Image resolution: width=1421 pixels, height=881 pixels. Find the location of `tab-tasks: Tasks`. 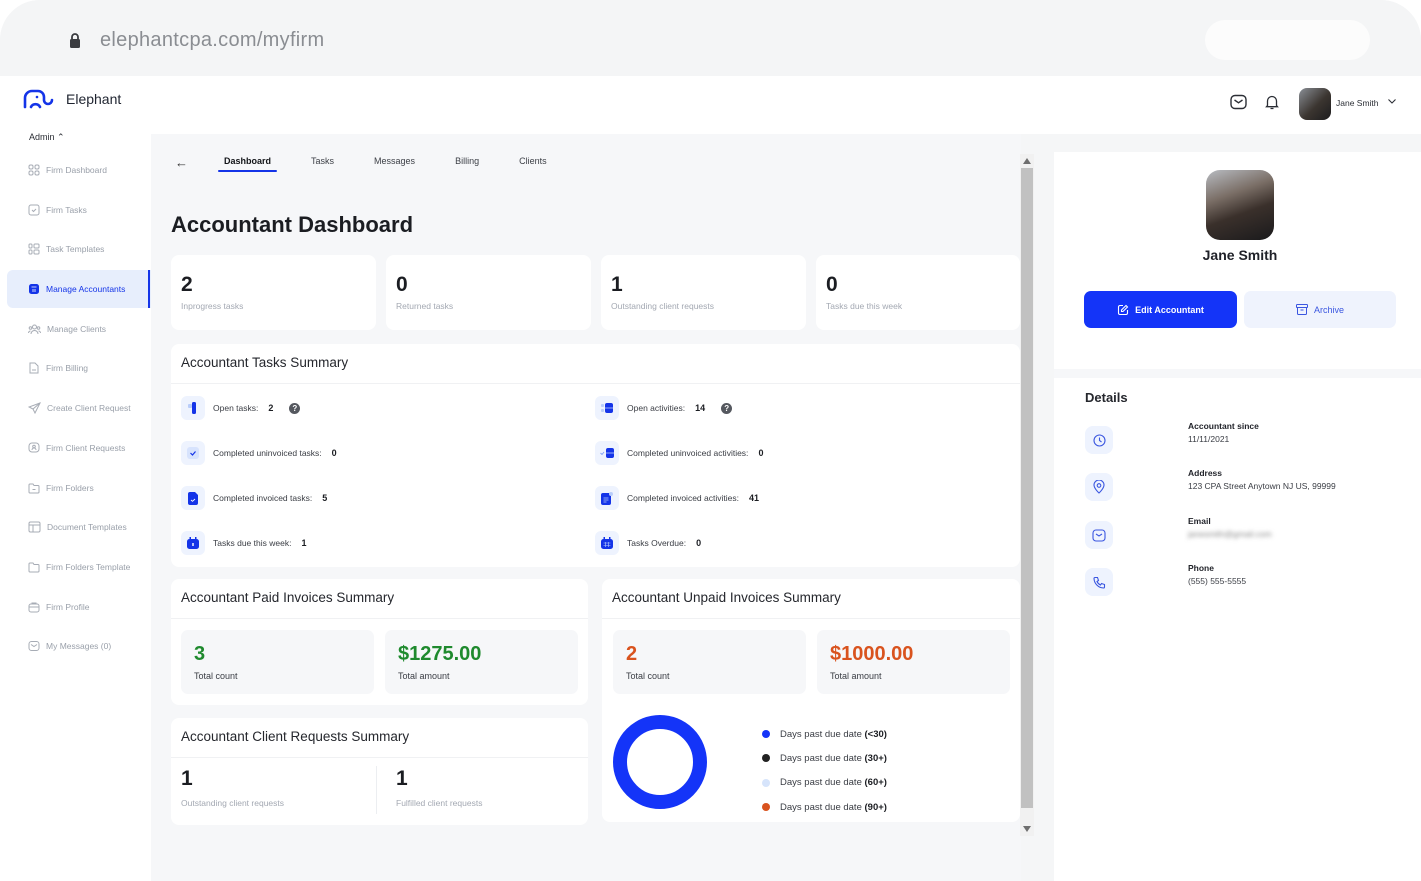

tab-tasks: Tasks is located at coordinates (322, 162).